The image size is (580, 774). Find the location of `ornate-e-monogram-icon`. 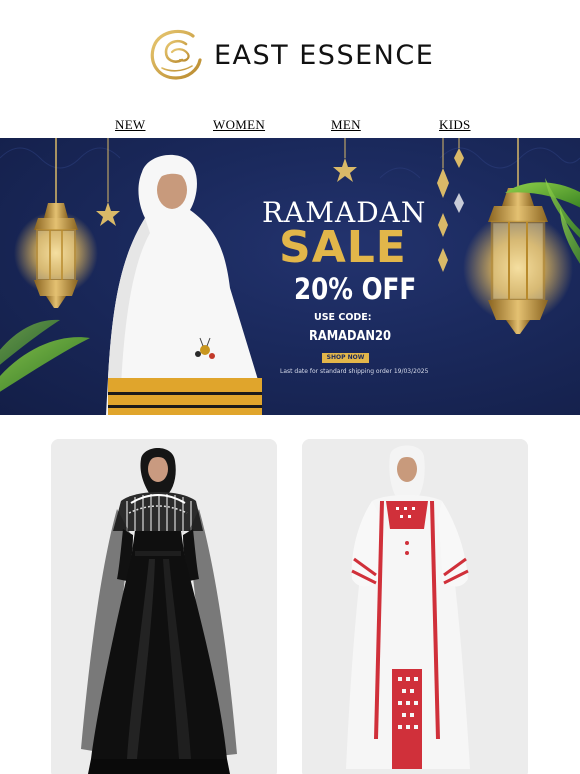

ornate-e-monogram-icon is located at coordinates (176, 54).